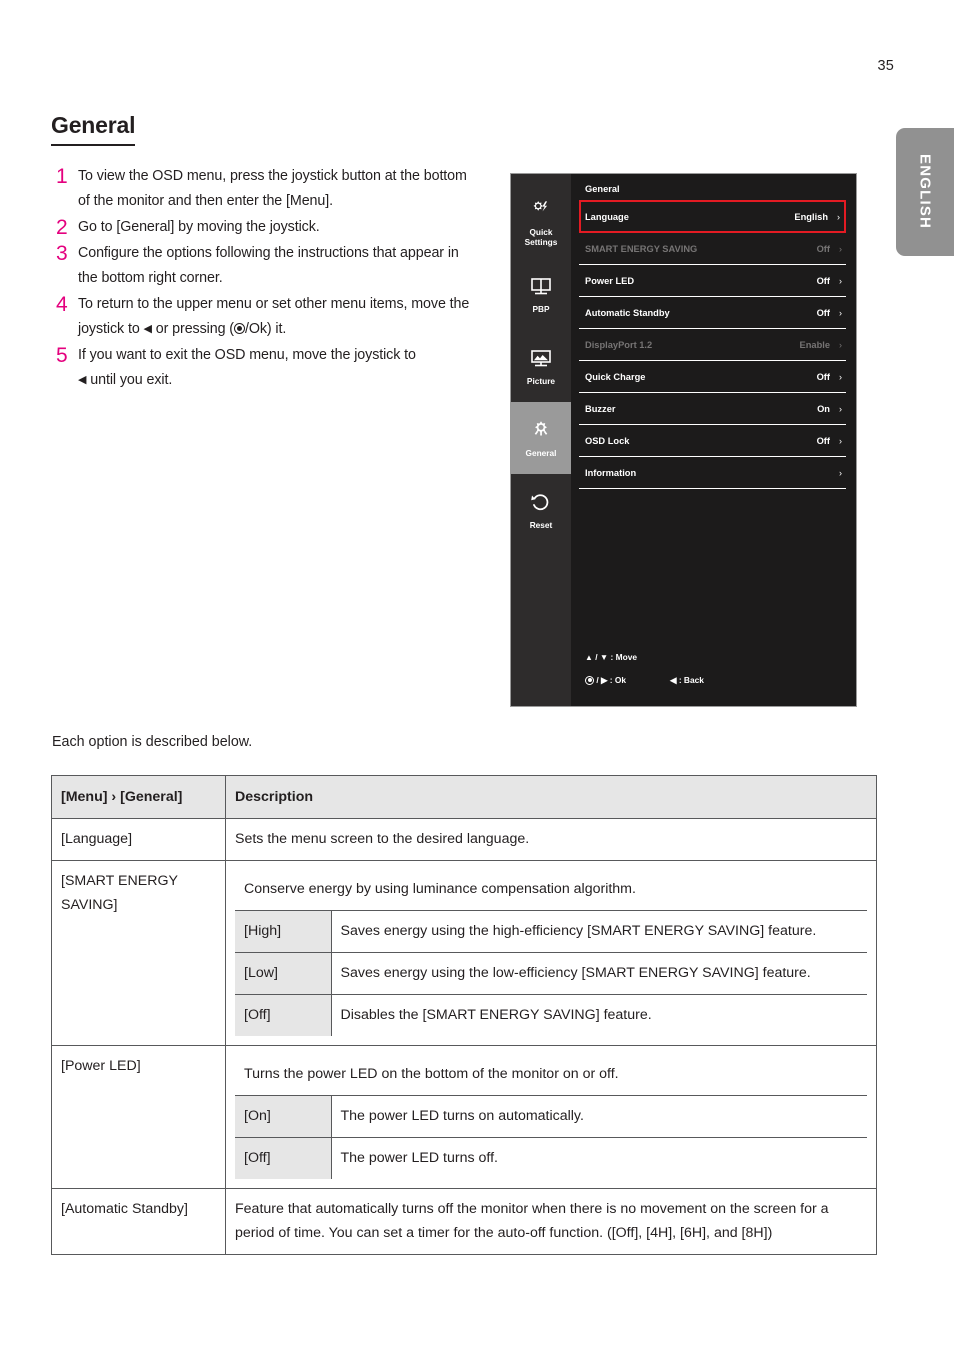 The image size is (954, 1354). What do you see at coordinates (712, 377) in the screenshot?
I see `osd-item-quick-charge: Quick Charge Off ›` at bounding box center [712, 377].